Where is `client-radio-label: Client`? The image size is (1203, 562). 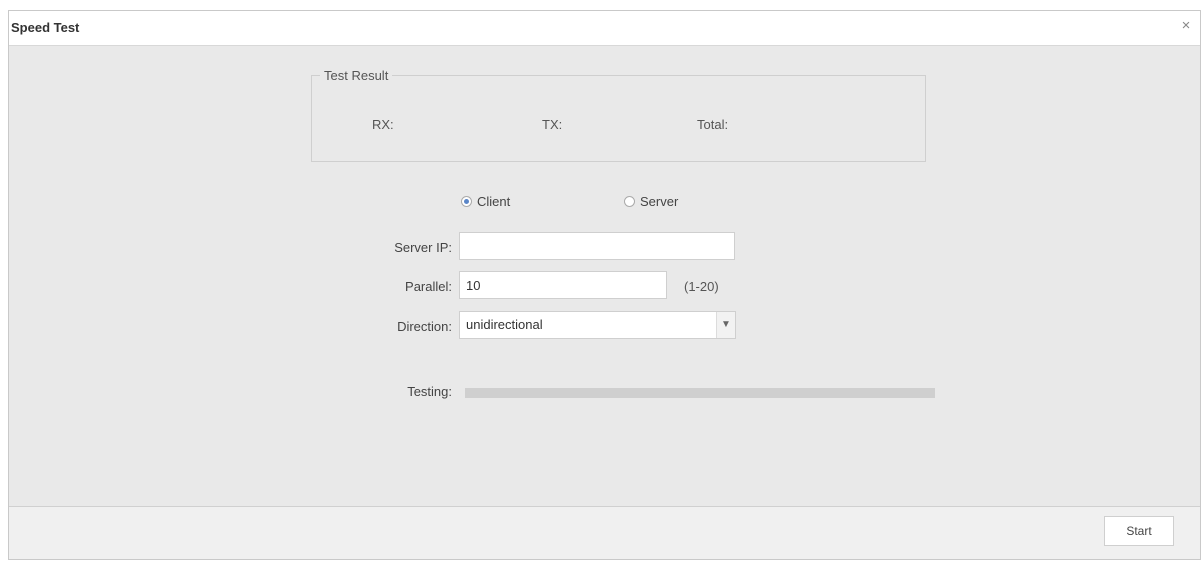
client-radio-label: Client is located at coordinates (494, 201).